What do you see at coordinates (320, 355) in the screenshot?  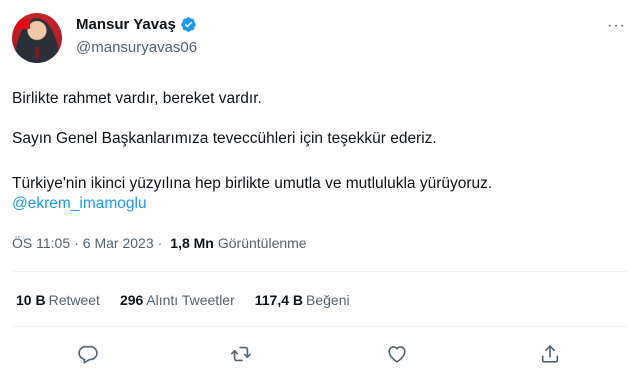 I see `action-bar` at bounding box center [320, 355].